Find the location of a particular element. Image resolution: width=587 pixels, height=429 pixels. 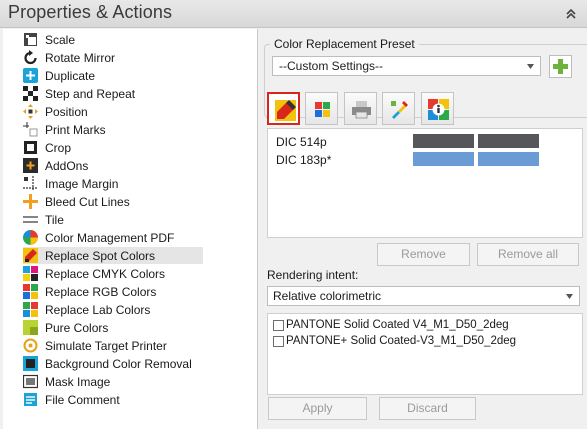

sidebar-item-crop: Crop is located at coordinates (113, 147).